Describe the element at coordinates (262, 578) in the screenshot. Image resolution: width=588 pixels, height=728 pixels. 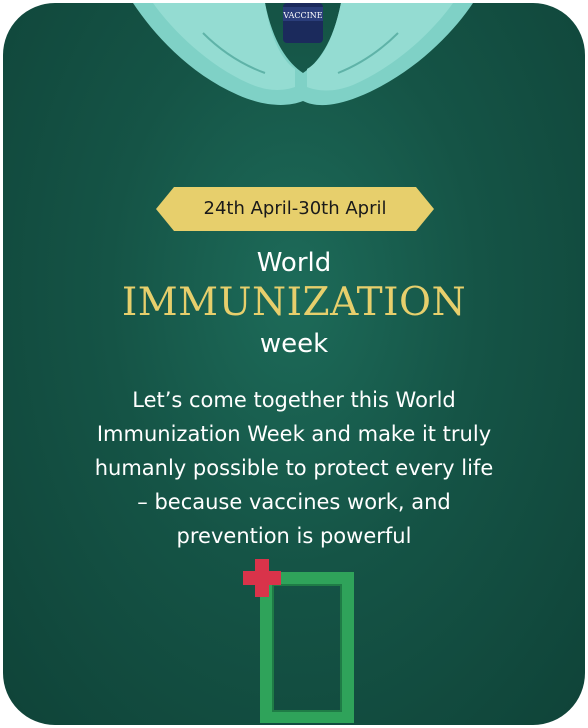
I see `medical-cross-icon` at that location.